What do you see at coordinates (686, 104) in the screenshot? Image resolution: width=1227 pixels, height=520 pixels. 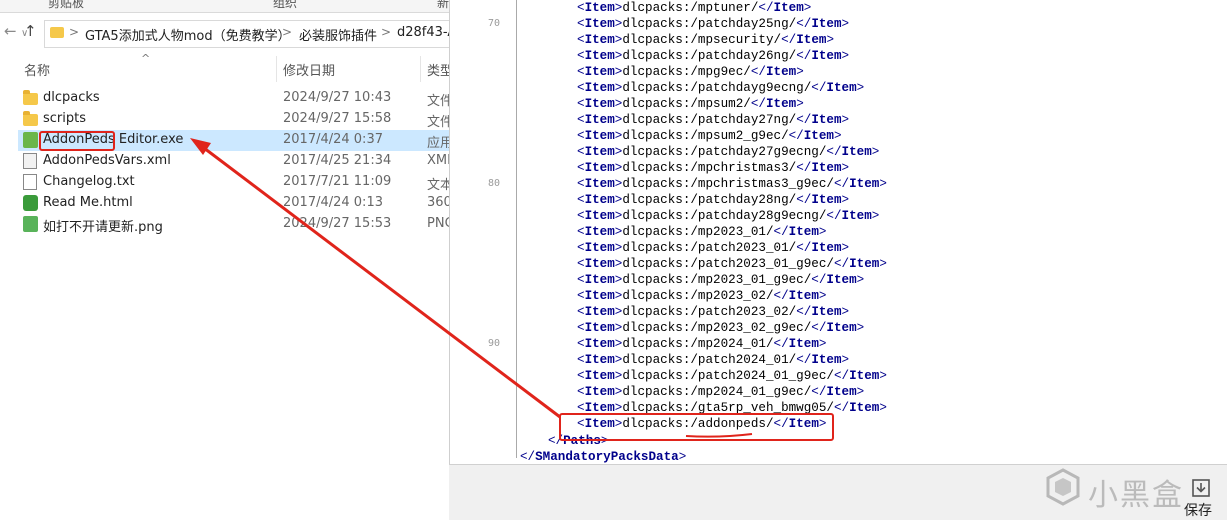 I see `item-value: dlcpacks:/mpsum2/` at bounding box center [686, 104].